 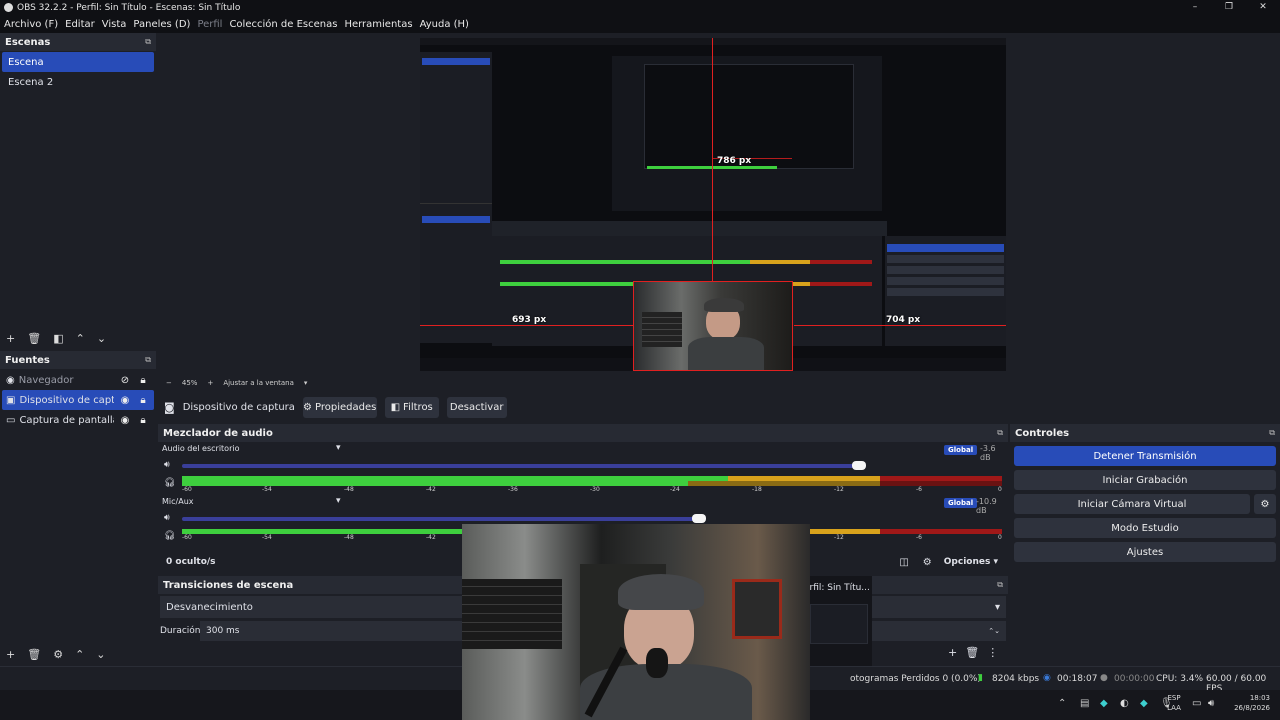 What do you see at coordinates (210, 383) in the screenshot?
I see `zoom-in-button: +` at bounding box center [210, 383].